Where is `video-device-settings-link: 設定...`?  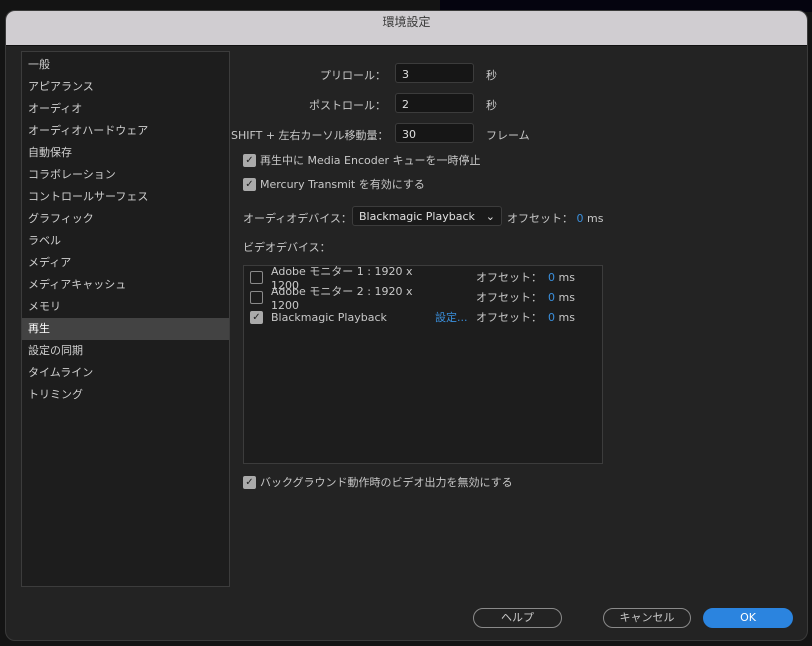
video-device-settings-link: 設定... is located at coordinates (451, 317).